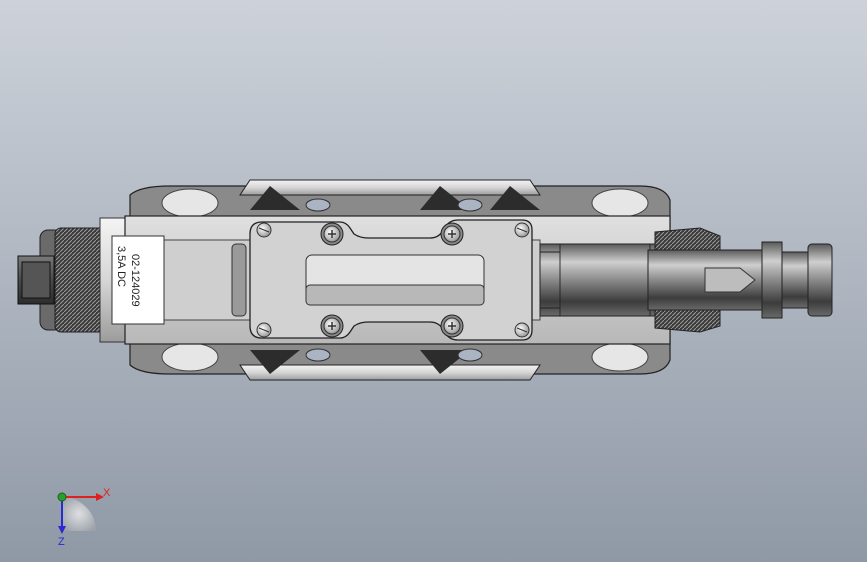 This screenshot has width=867, height=562. I want to click on solenoid-label: 02-124029 3,5A DC, so click(138, 280).